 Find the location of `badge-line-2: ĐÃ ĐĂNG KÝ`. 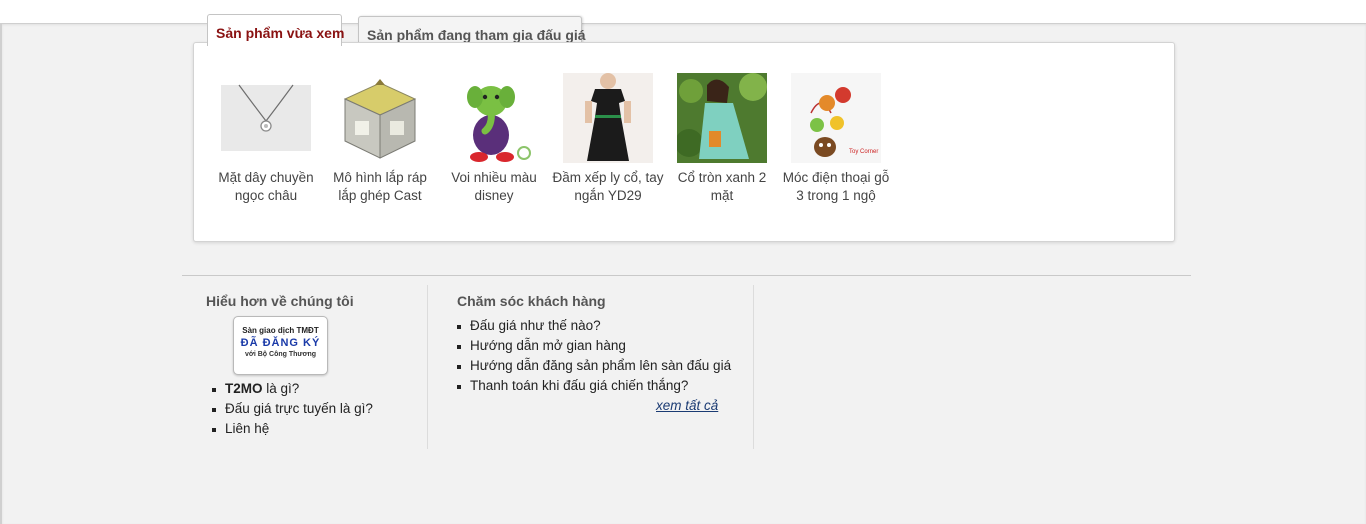

badge-line-2: ĐÃ ĐĂNG KÝ is located at coordinates (280, 343).